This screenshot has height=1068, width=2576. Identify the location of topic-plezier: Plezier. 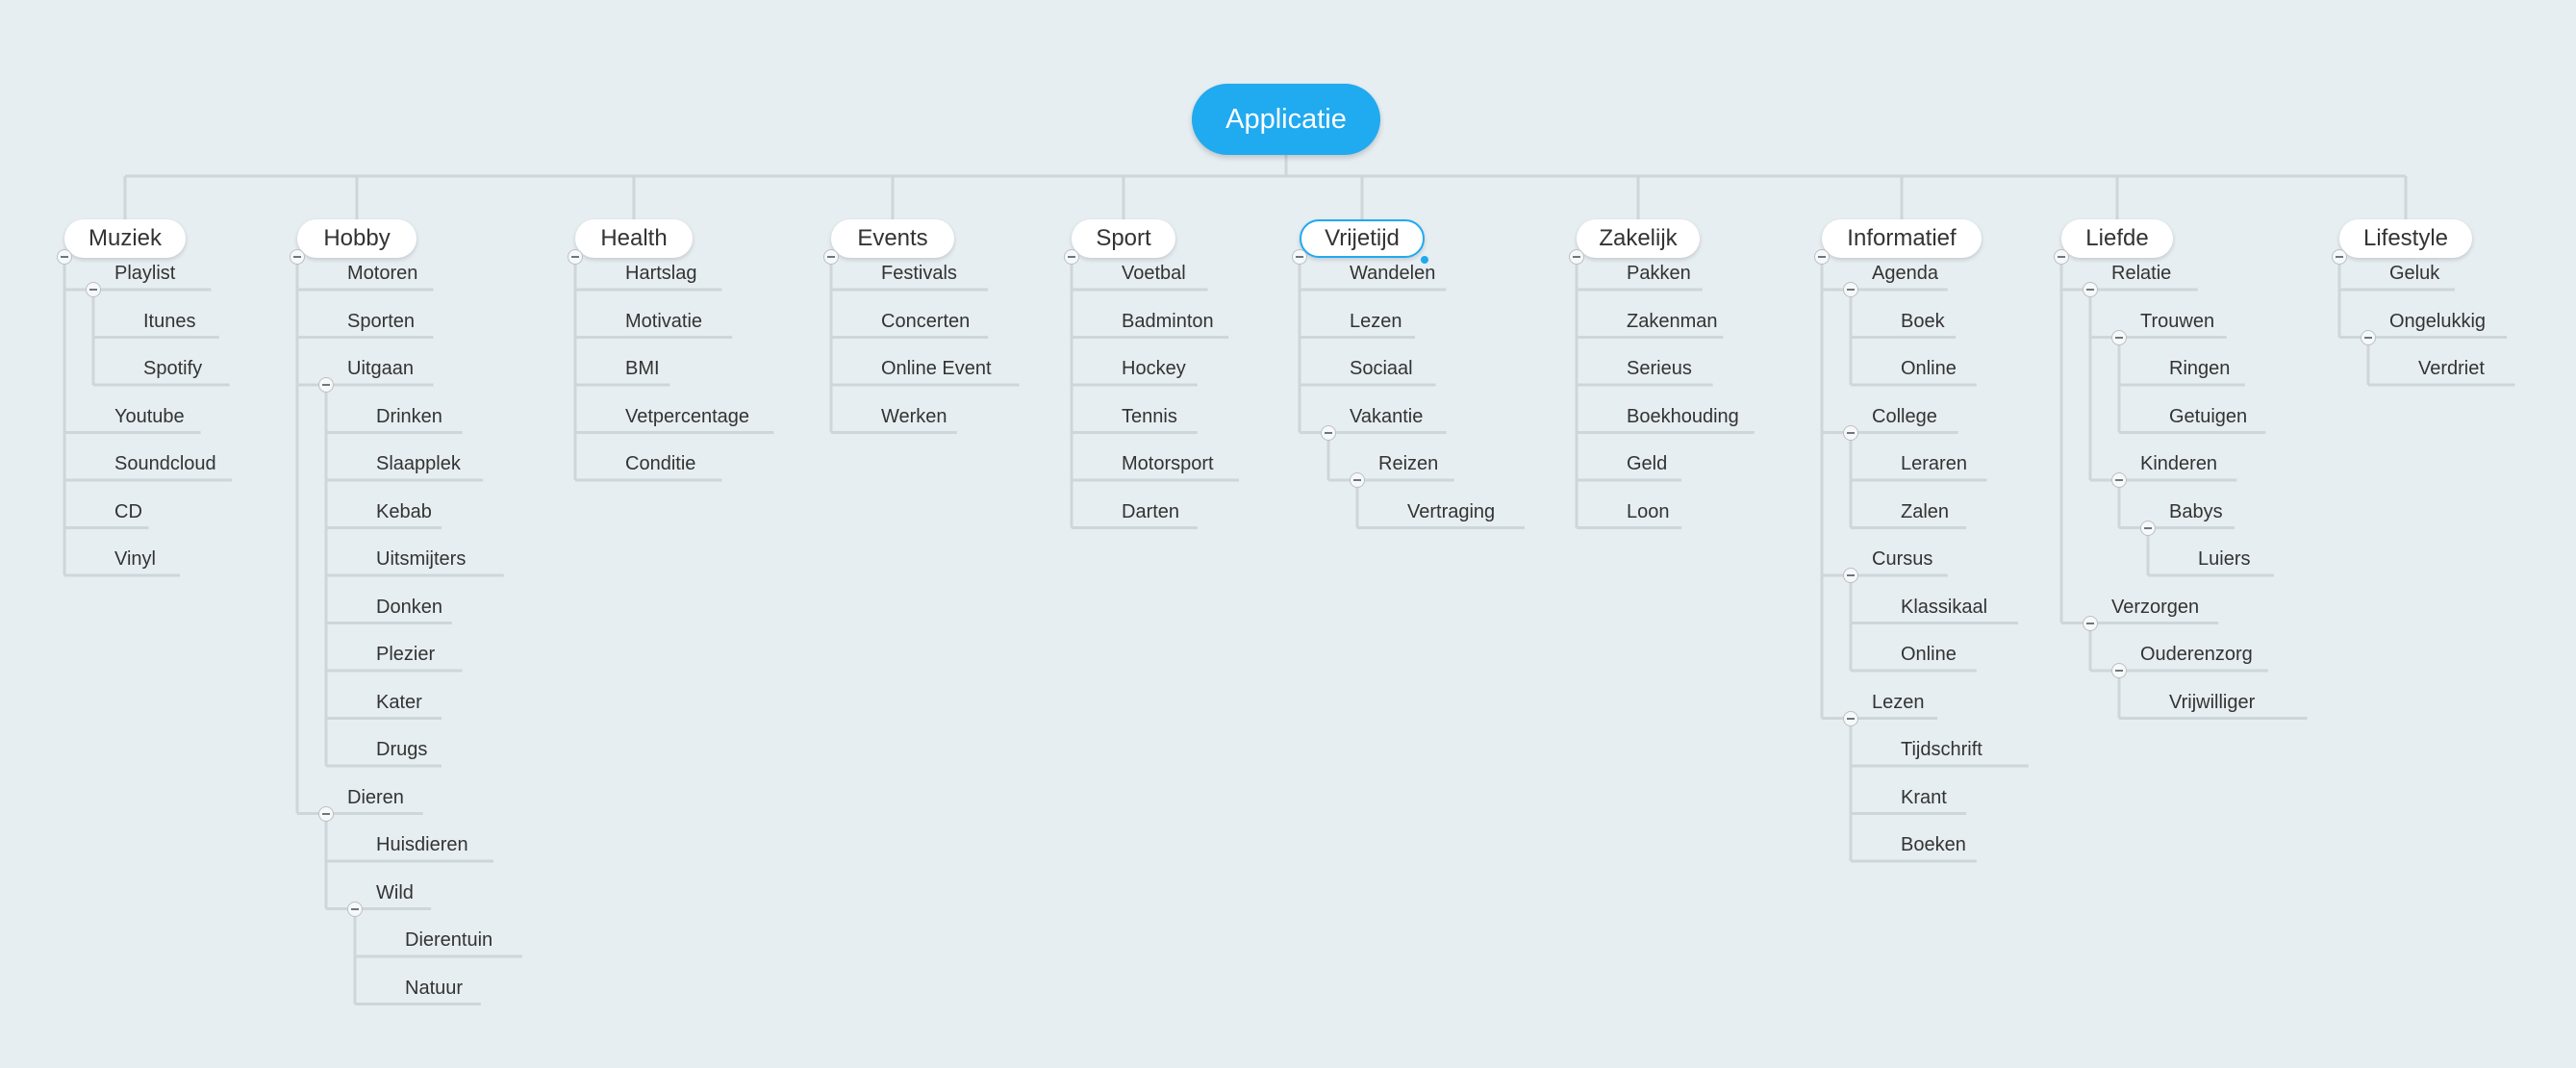
(406, 654).